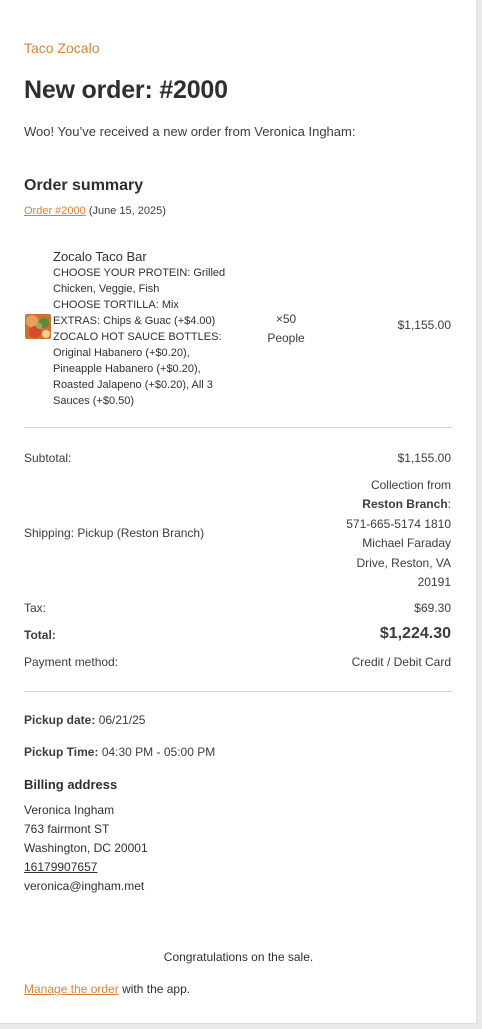 This screenshot has height=1029, width=482. Describe the element at coordinates (415, 633) in the screenshot. I see `total-value: $1,224.30` at that location.